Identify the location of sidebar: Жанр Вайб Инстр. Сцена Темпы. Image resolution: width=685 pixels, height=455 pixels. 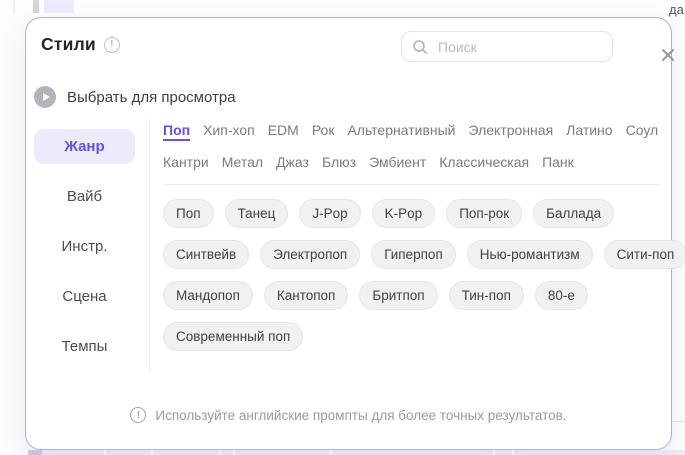
(84, 246).